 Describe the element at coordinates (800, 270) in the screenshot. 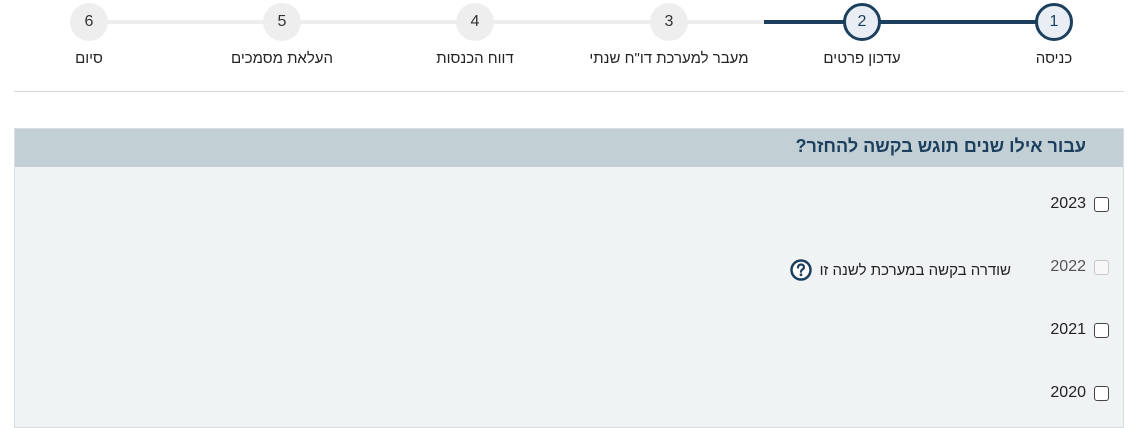

I see `question-circle-icon` at that location.